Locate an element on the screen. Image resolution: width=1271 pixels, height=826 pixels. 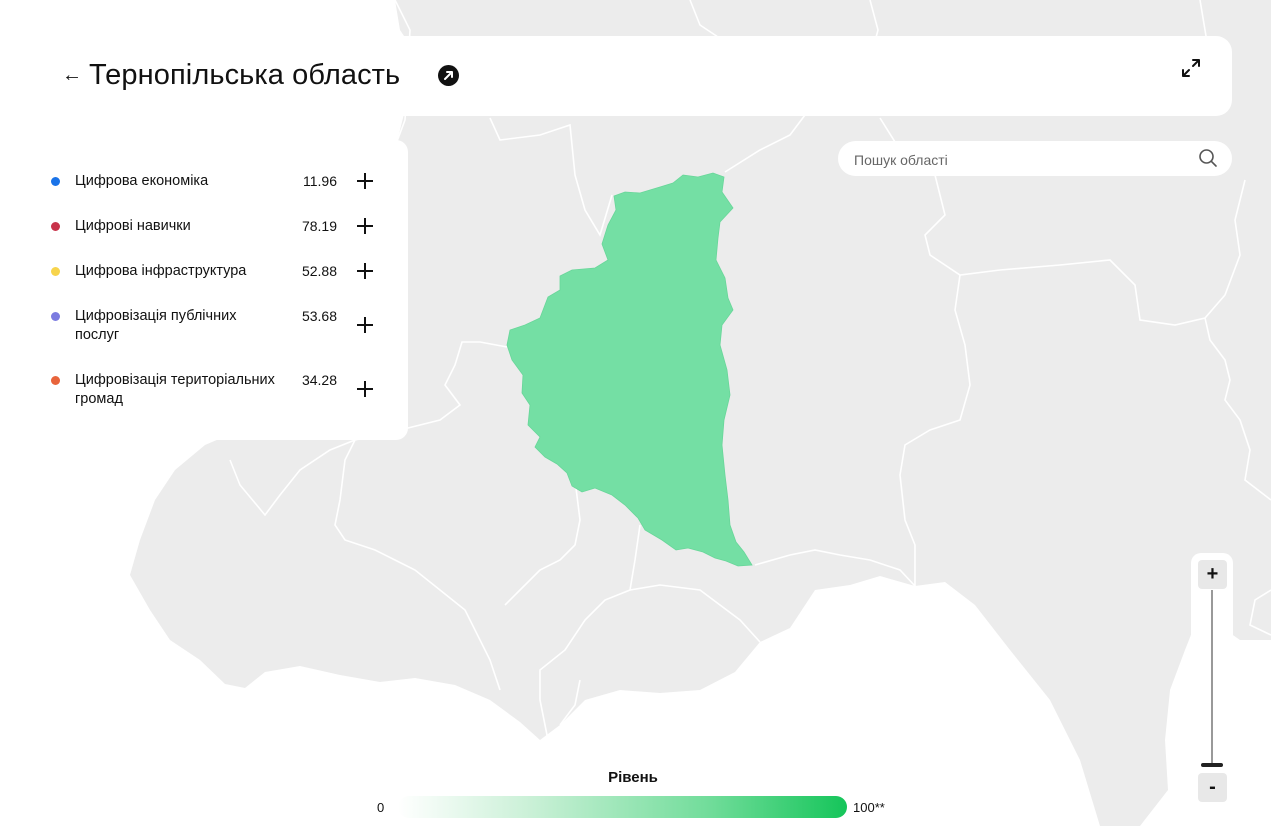
search-box is located at coordinates (1035, 158).